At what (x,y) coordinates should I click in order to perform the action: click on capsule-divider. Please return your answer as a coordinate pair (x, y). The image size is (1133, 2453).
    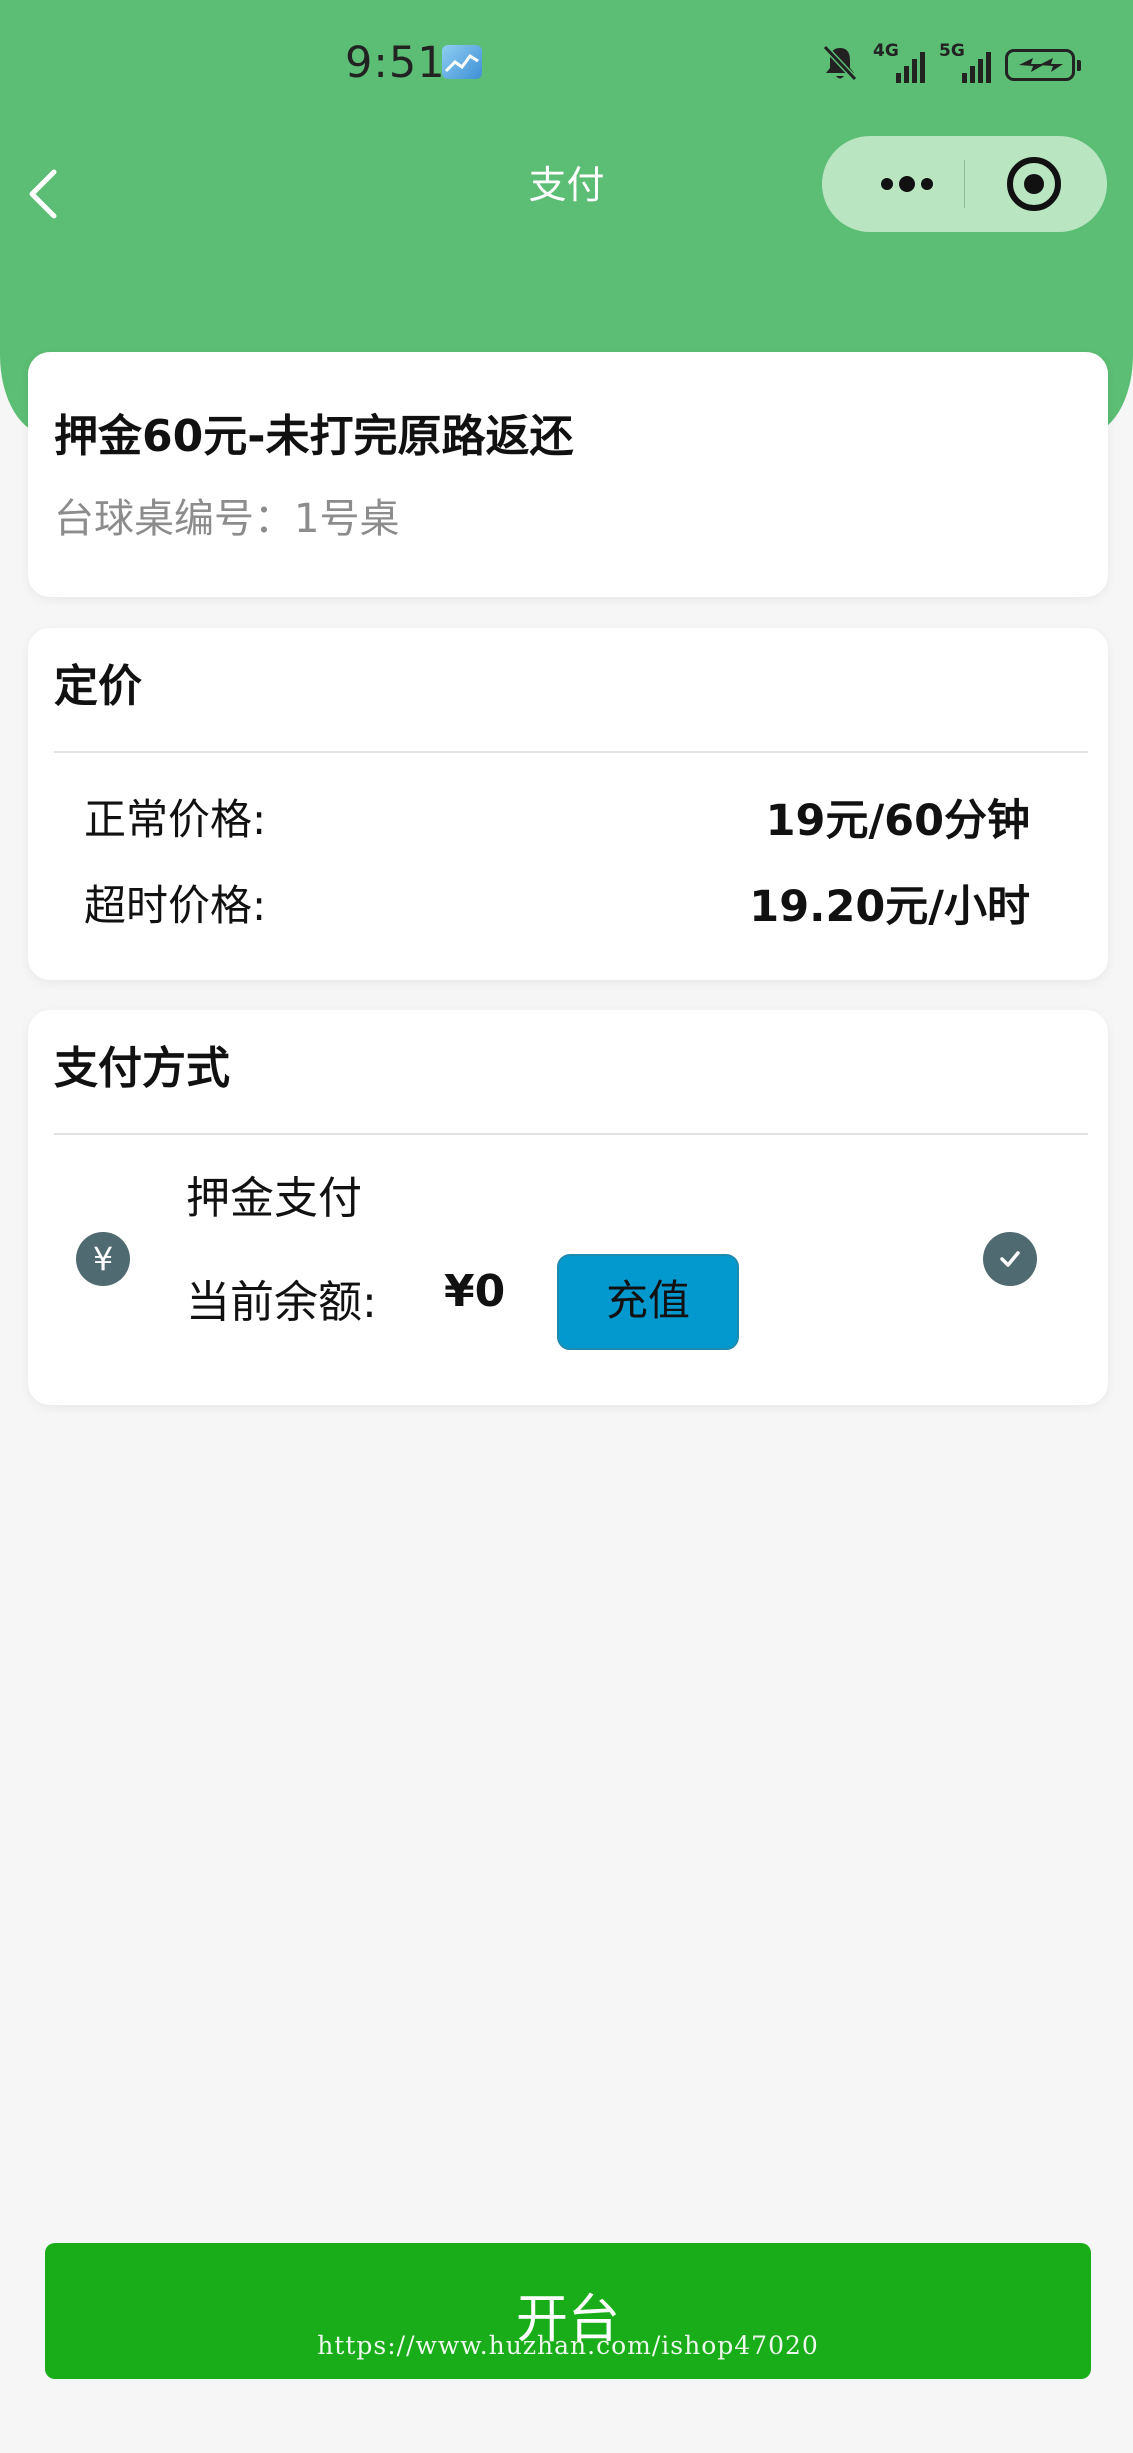
    Looking at the image, I should click on (964, 184).